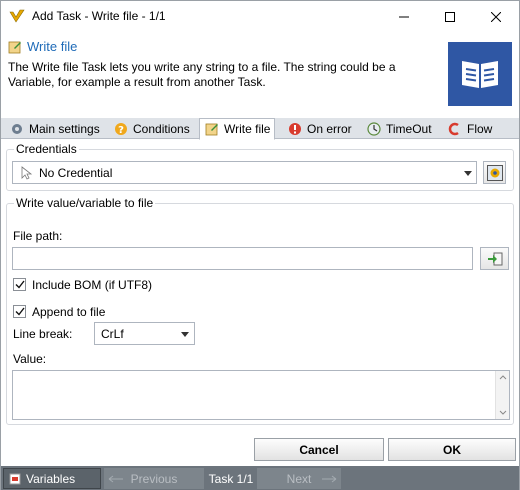 This screenshot has height=490, width=520. I want to click on task-counter: Task 1/1, so click(231, 478).